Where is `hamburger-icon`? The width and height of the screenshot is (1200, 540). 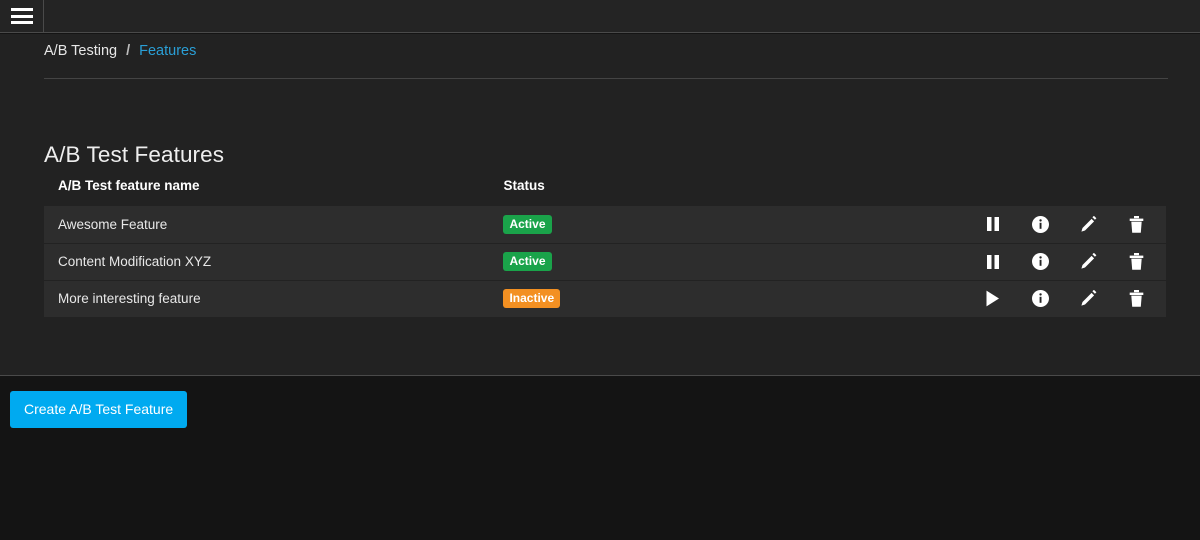
hamburger-icon is located at coordinates (21, 16).